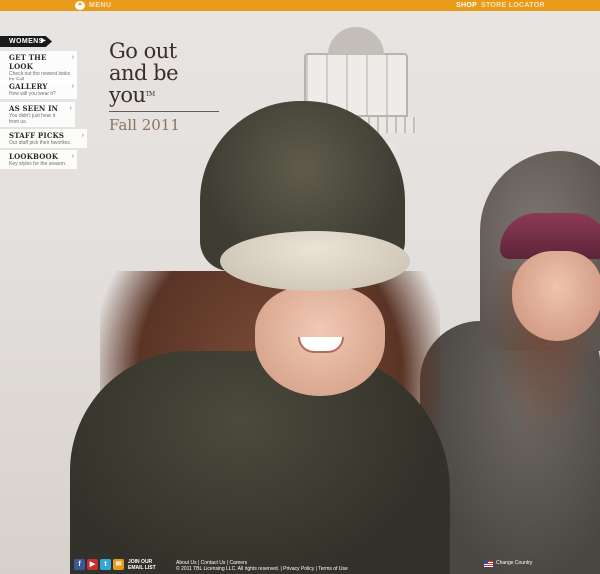  Describe the element at coordinates (514, 563) in the screenshot. I see `change-country-label: Change Country` at that location.